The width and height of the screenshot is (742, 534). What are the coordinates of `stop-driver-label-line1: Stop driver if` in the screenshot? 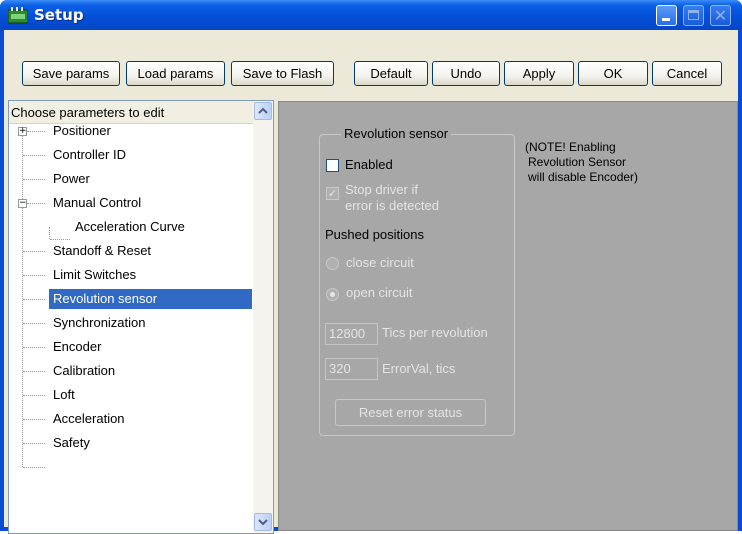 It's located at (381, 189).